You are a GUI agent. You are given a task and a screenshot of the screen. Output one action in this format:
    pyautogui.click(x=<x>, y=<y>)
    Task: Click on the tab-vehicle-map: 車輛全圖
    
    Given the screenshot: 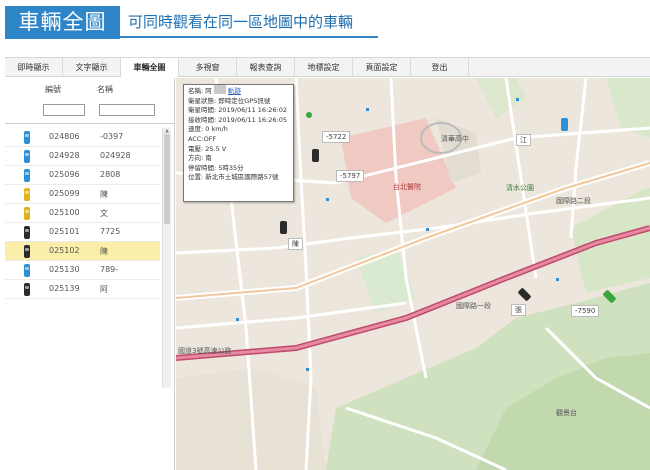 What is the action you would take?
    pyautogui.click(x=150, y=67)
    